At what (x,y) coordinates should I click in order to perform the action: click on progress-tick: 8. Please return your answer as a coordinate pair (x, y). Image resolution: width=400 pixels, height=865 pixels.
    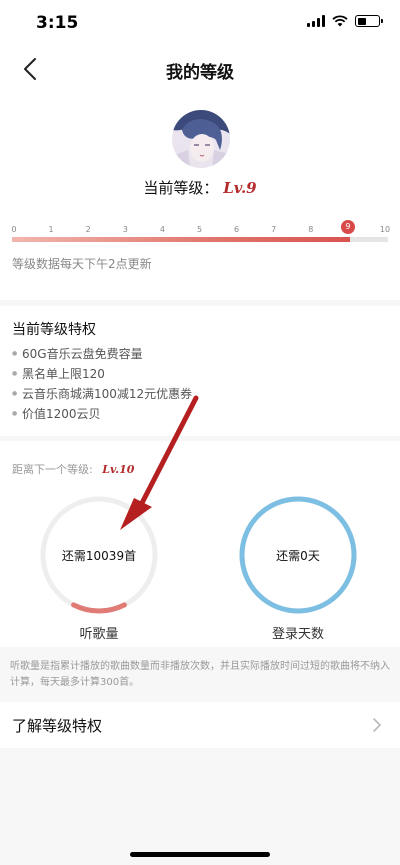
    Looking at the image, I should click on (311, 229).